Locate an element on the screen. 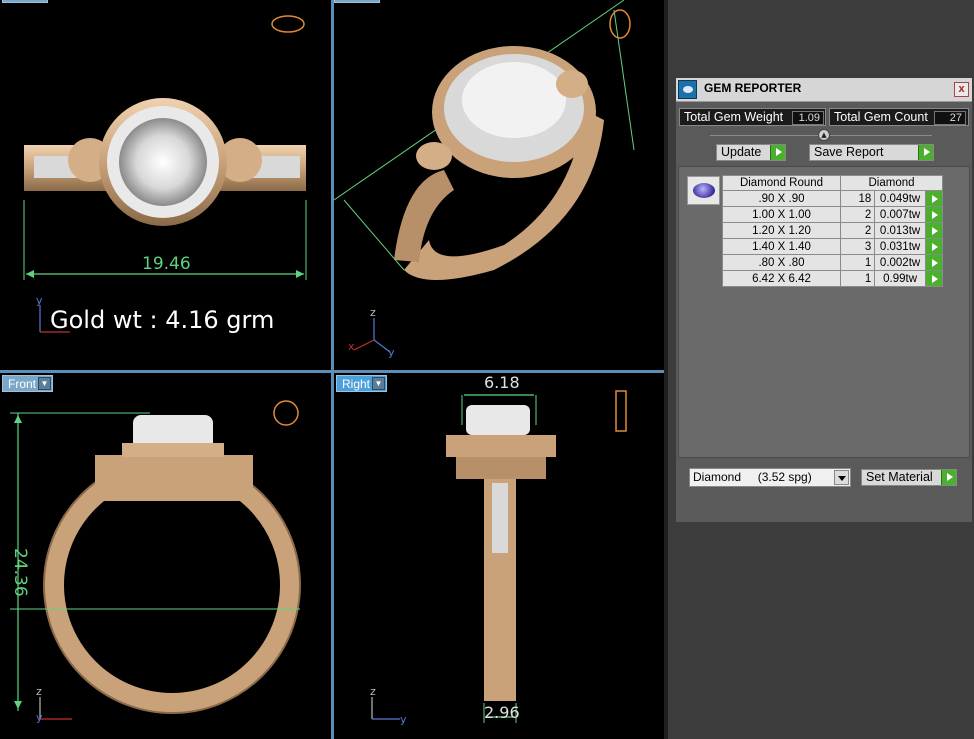 This screenshot has height=739, width=974. save-report-button: Save Report is located at coordinates (871, 152).